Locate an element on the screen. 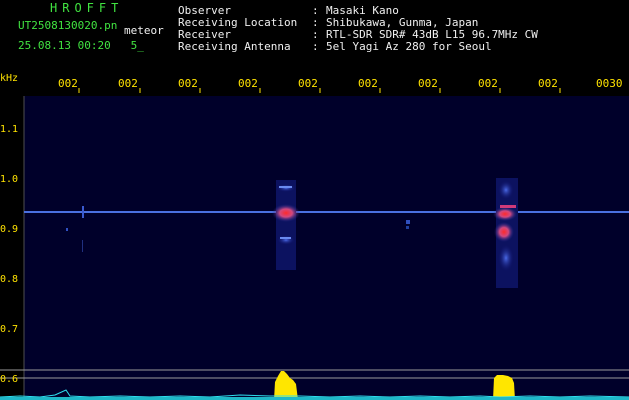 This screenshot has width=629, height=400. freq-unit-label: kHz is located at coordinates (9, 78).